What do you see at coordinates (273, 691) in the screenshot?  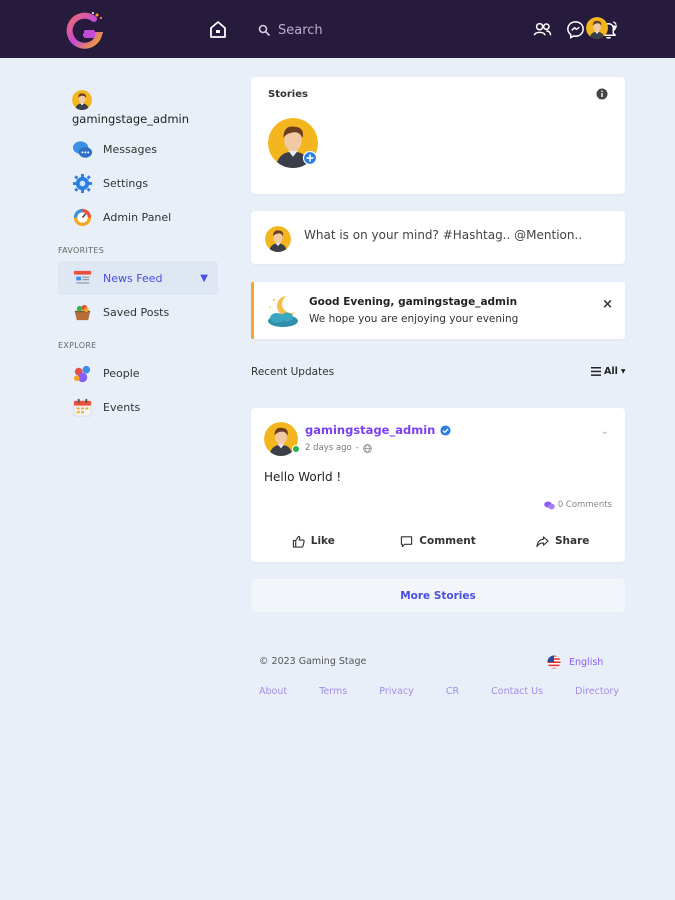 I see `footer-link-about: About` at bounding box center [273, 691].